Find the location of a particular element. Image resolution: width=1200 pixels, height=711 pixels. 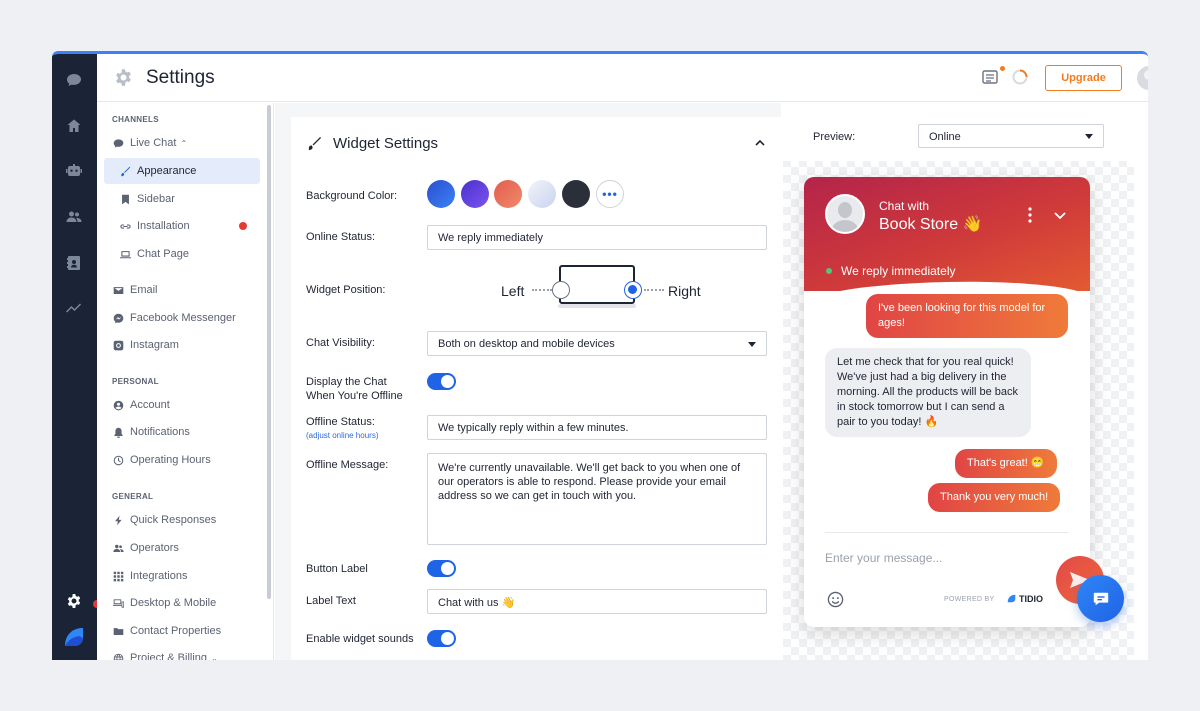

chevron-down-icon: ⌄ is located at coordinates (214, 657).